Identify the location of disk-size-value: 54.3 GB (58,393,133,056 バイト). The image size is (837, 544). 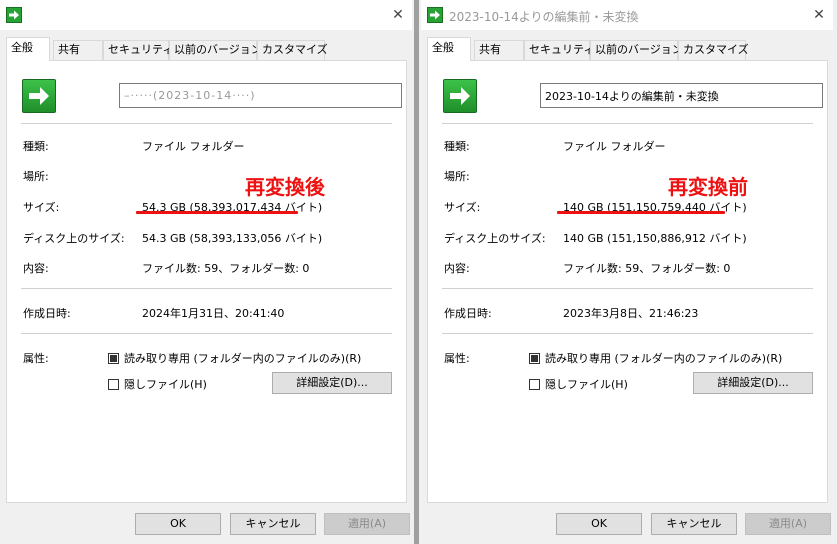
(232, 238).